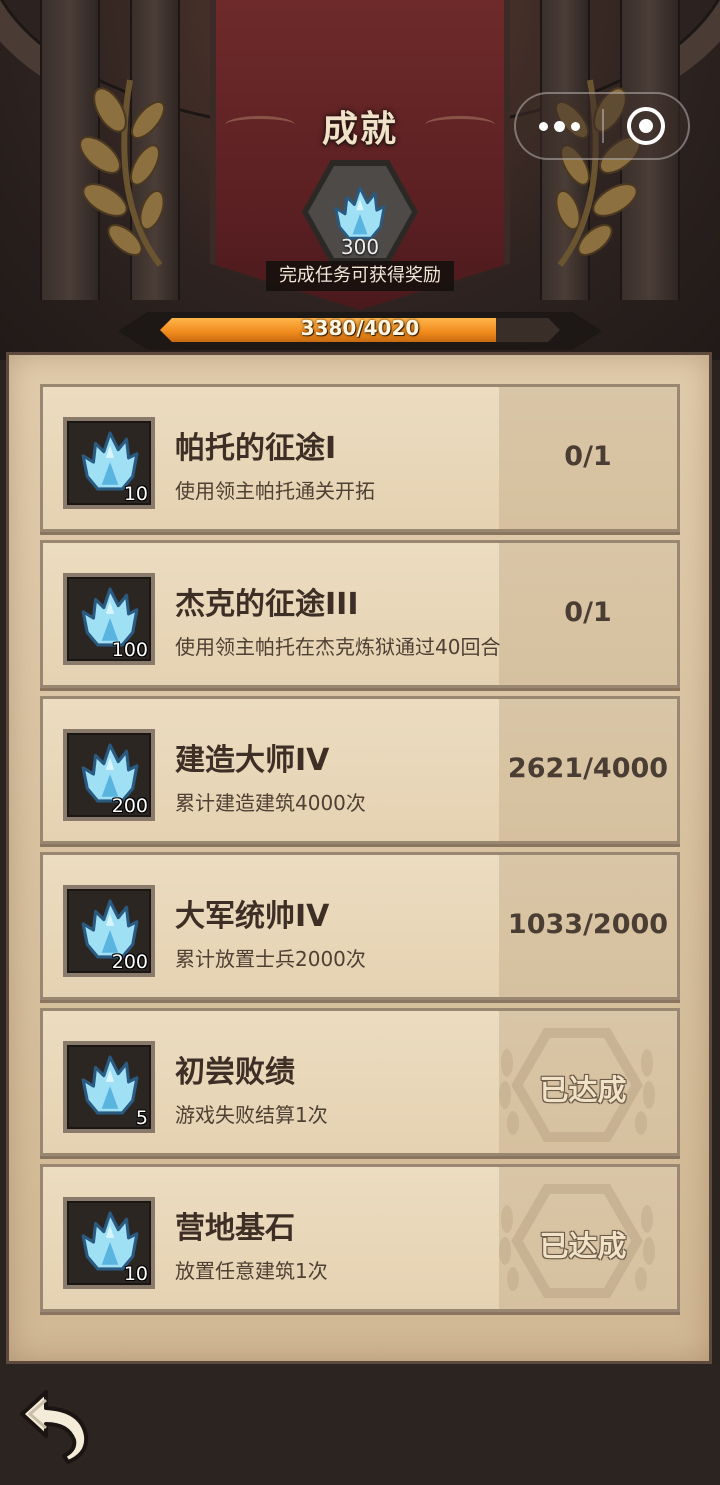 The image size is (720, 1485). I want to click on close-miniprogram-button, so click(646, 126).